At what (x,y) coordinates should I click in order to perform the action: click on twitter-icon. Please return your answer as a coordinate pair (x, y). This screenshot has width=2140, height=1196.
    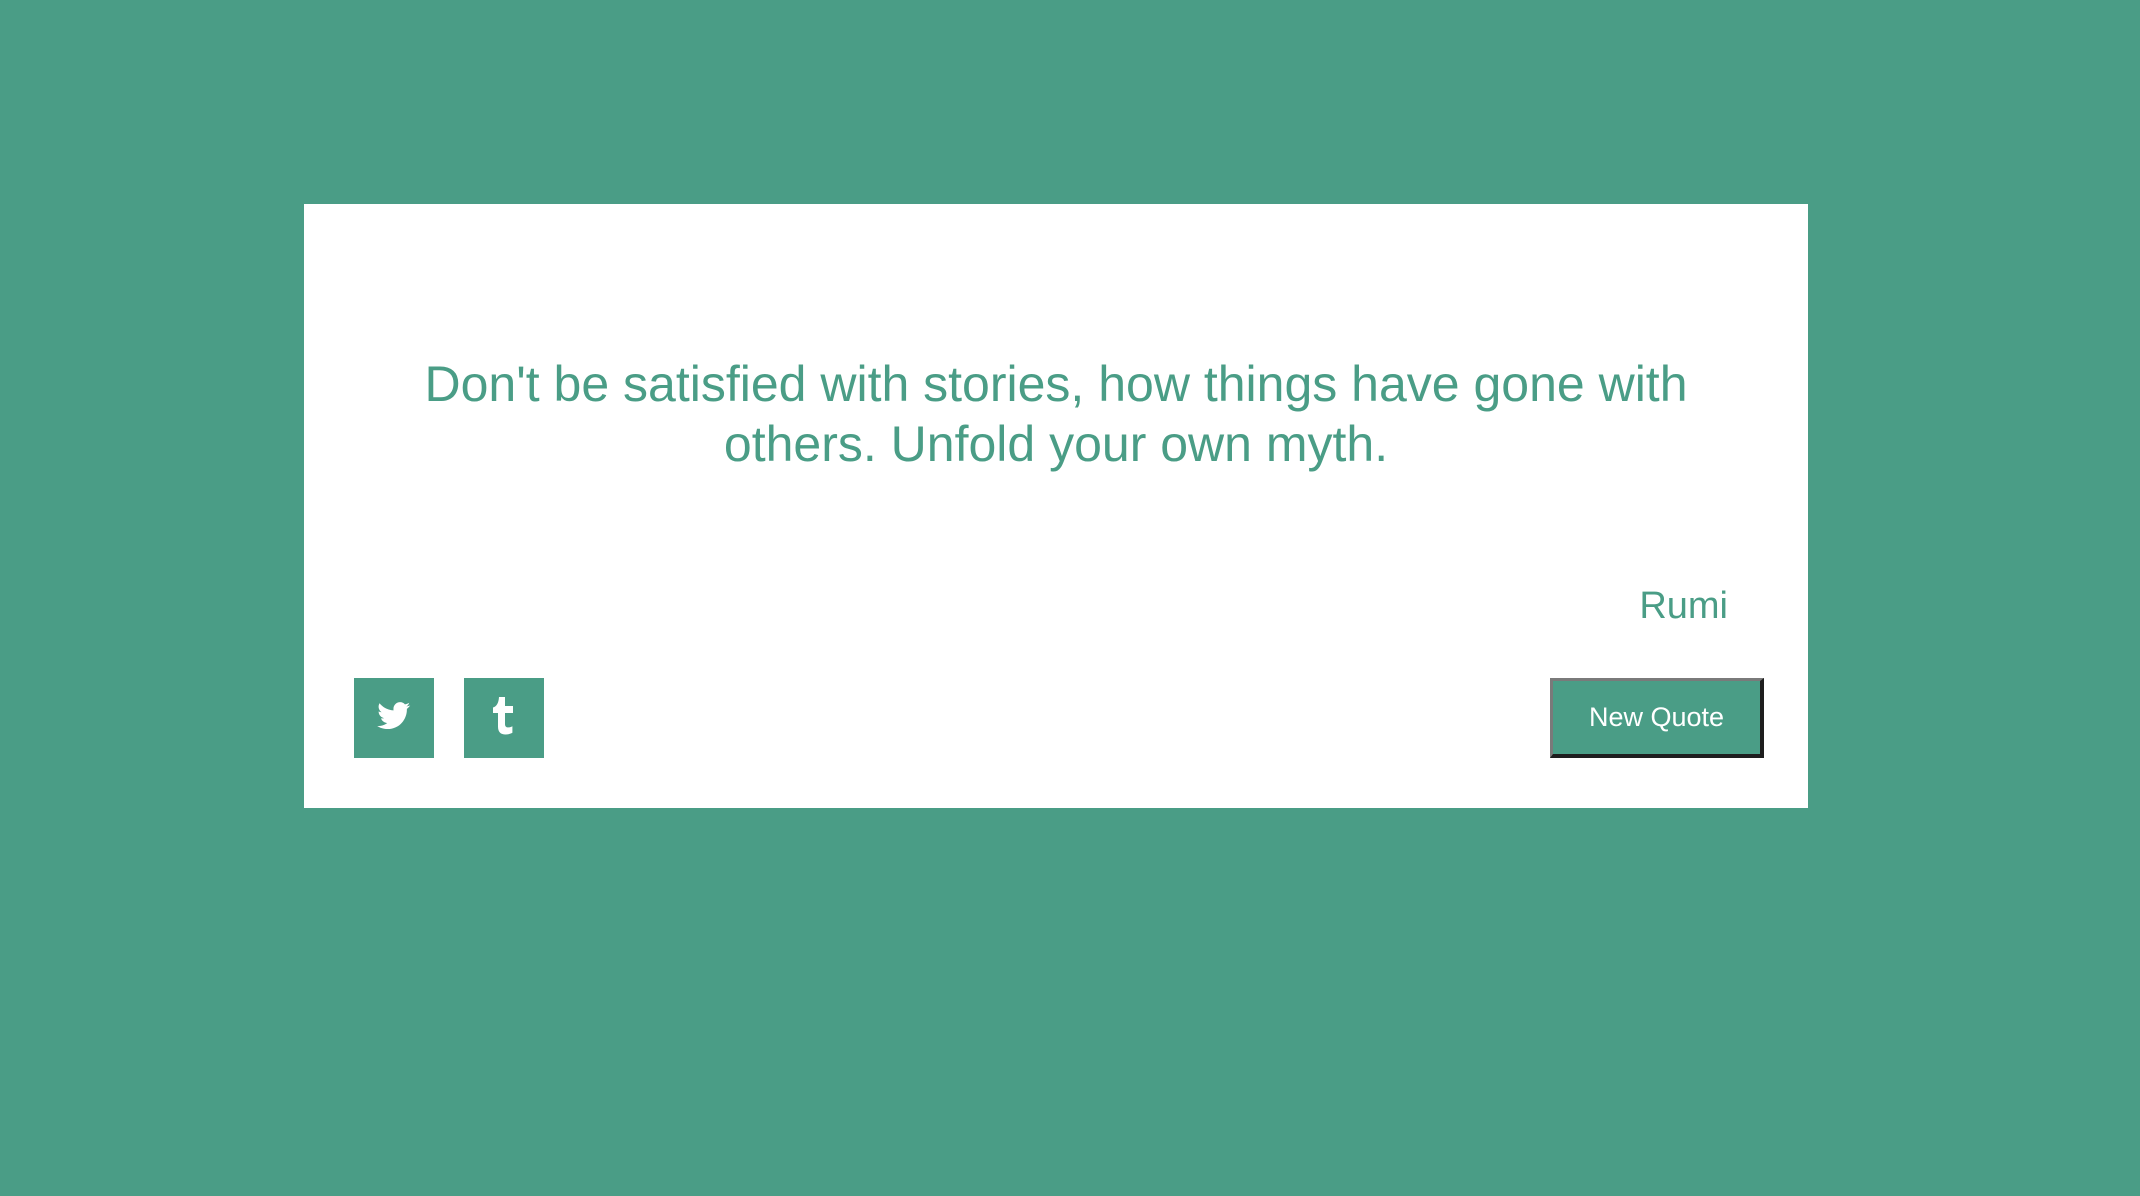
    Looking at the image, I should click on (394, 718).